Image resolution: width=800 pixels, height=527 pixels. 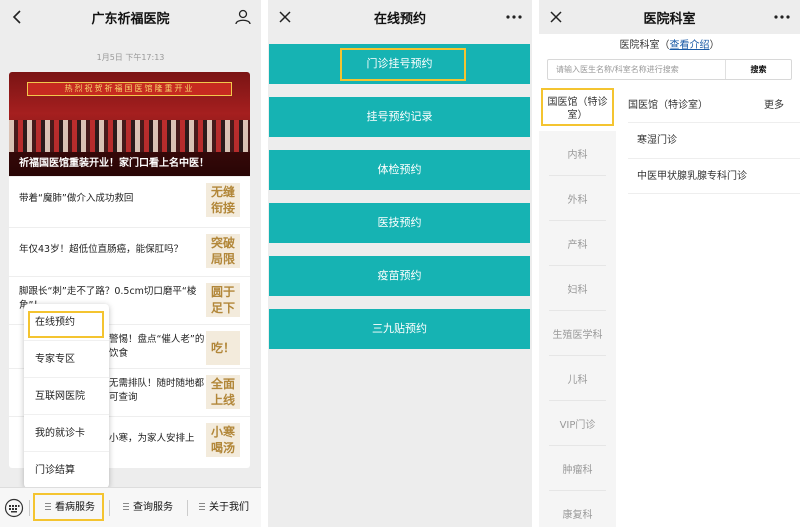 I want to click on category-label: 康复科, so click(x=577, y=515).